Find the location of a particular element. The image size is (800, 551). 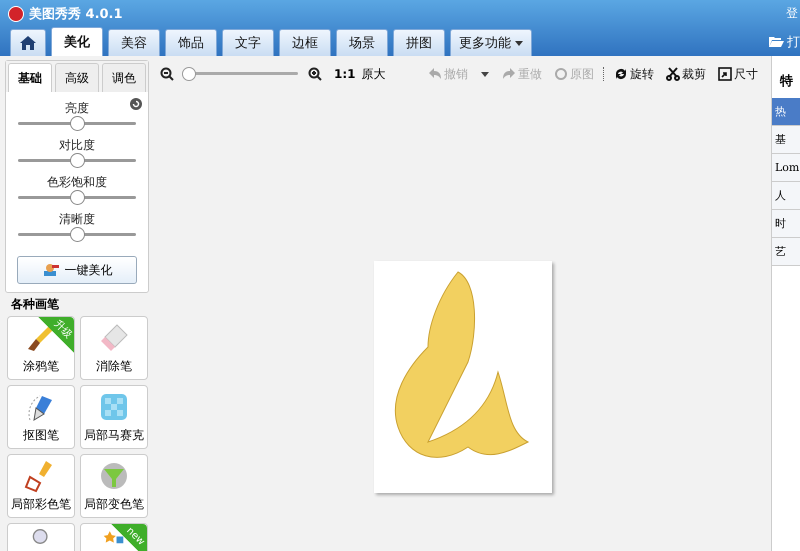

menu-tab: 美化 is located at coordinates (77, 41).